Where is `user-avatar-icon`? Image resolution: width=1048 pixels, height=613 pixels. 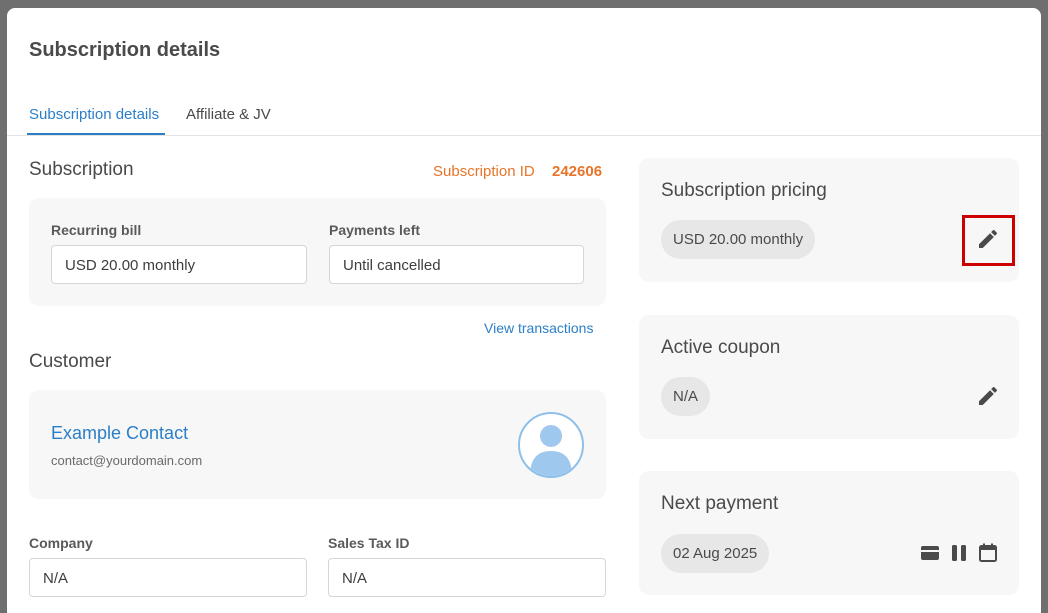
user-avatar-icon is located at coordinates (551, 445).